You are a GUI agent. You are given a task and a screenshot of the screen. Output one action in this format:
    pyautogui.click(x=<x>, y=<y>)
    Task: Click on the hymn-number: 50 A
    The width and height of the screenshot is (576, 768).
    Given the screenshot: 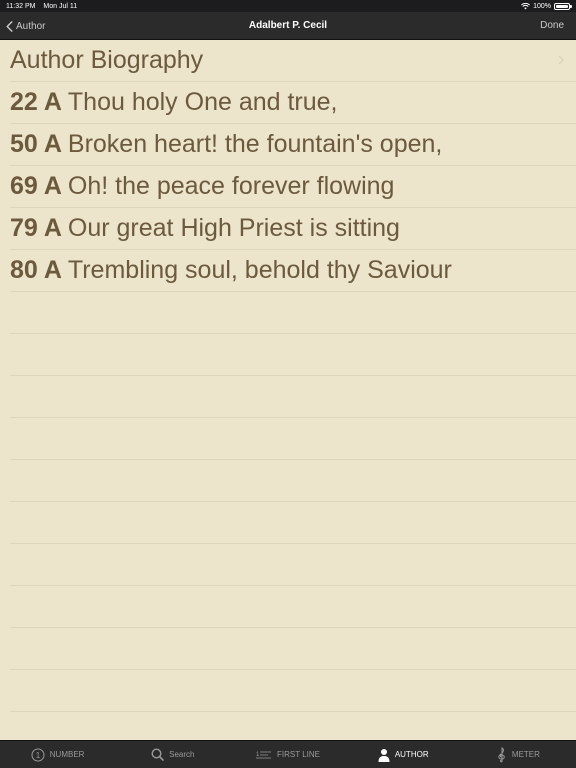 What is the action you would take?
    pyautogui.click(x=36, y=144)
    